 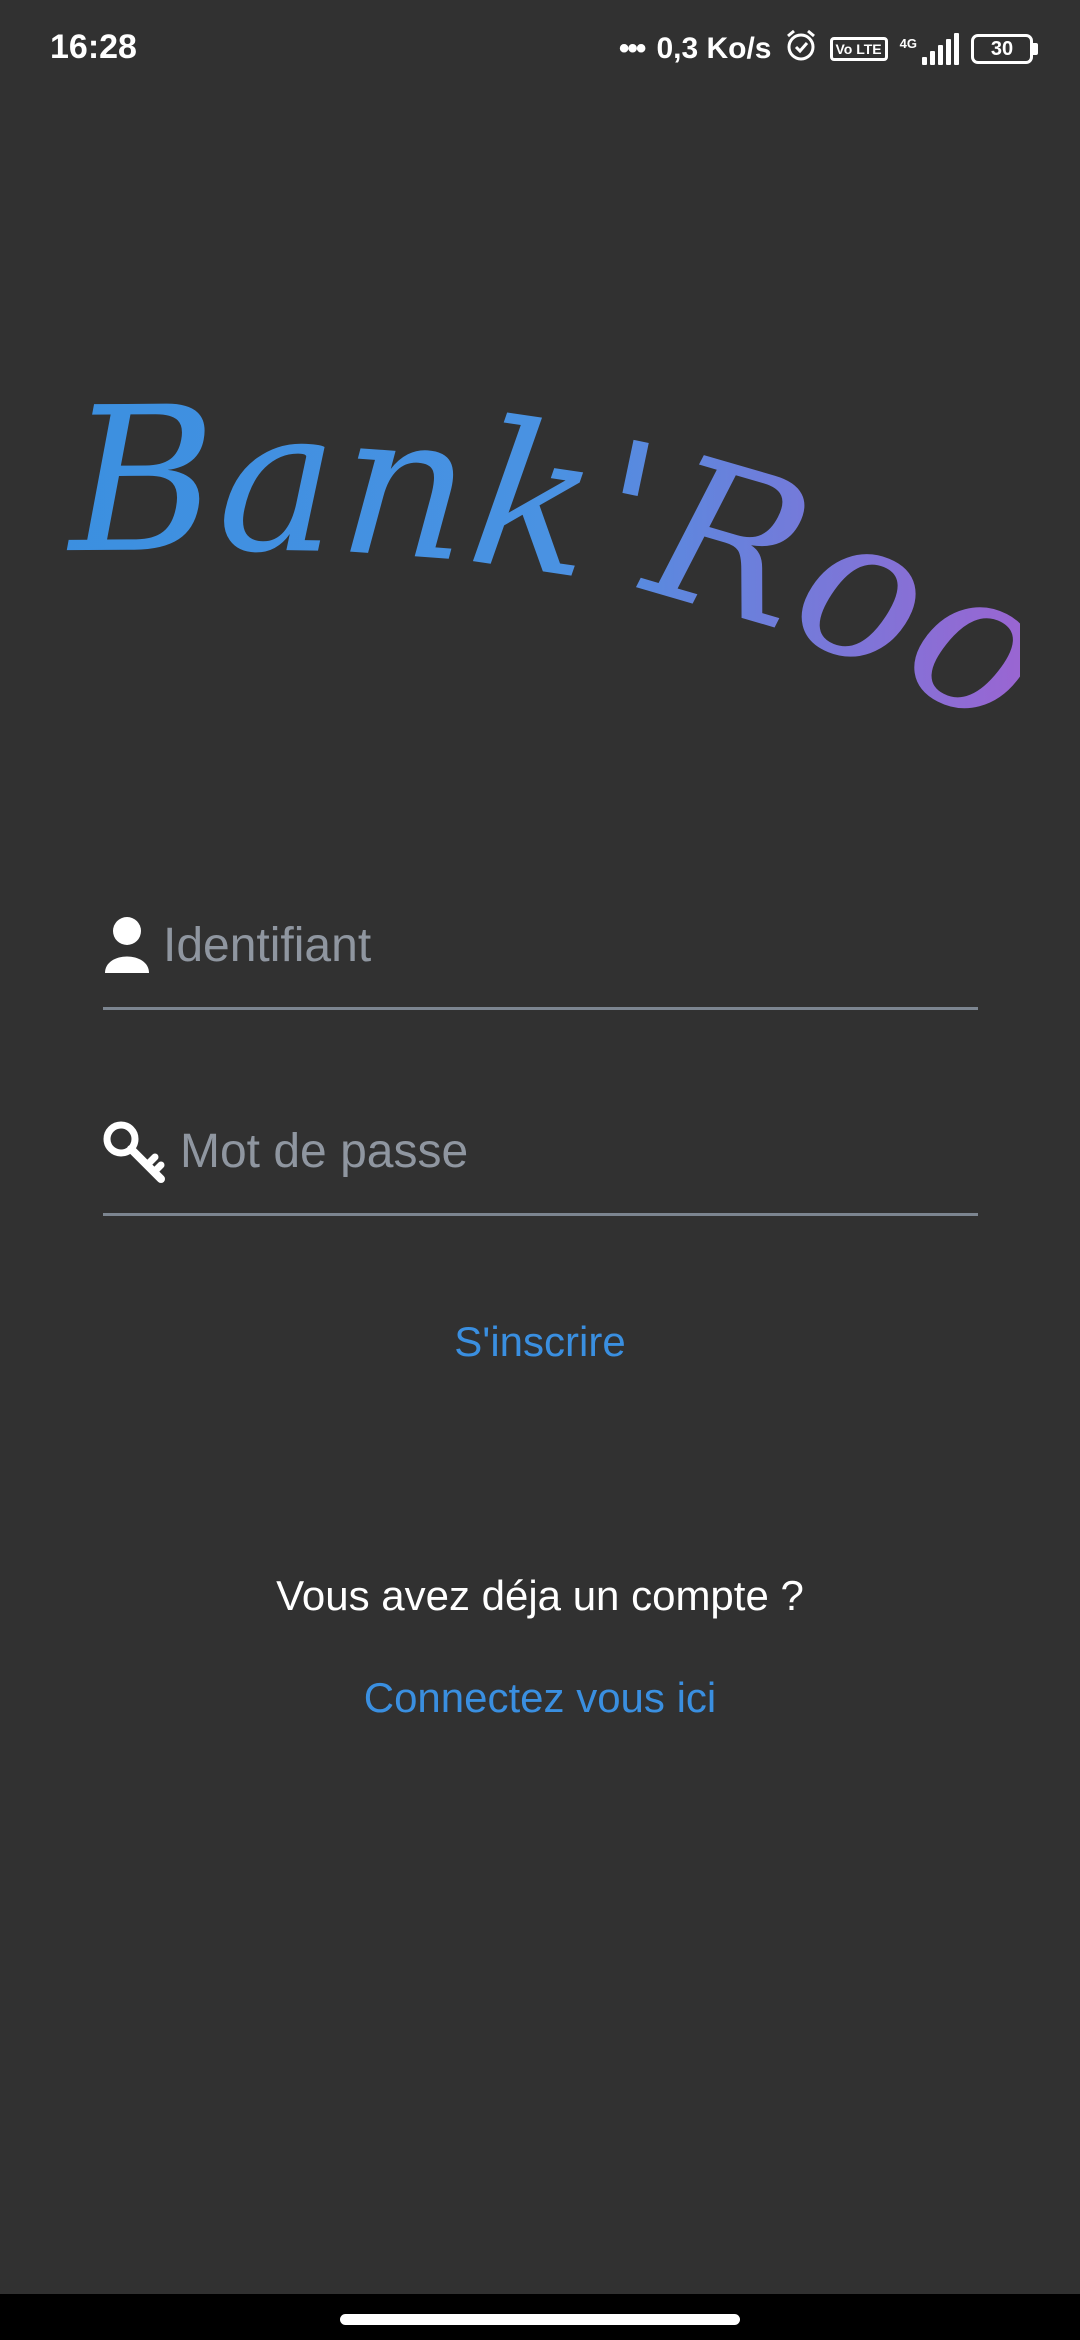 I want to click on alarm-icon, so click(x=801, y=49).